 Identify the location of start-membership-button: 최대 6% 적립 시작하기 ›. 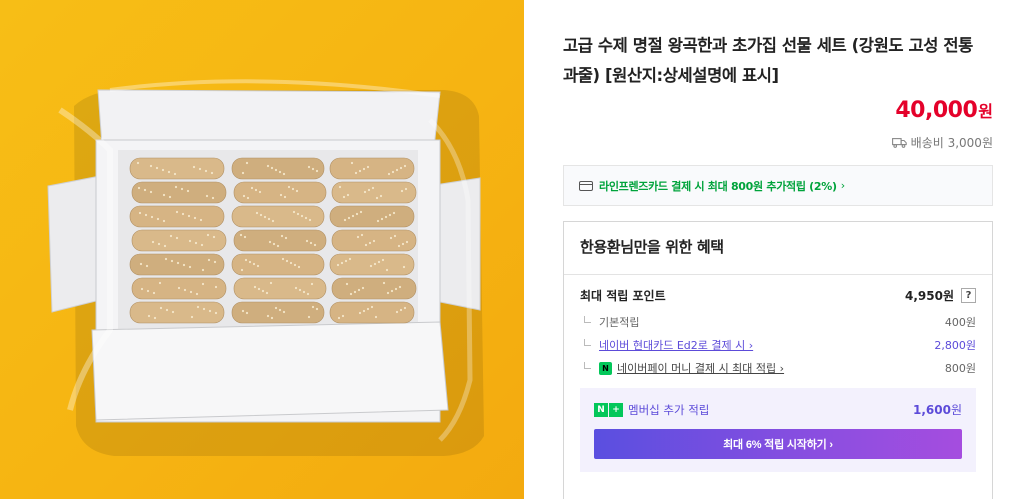
(778, 444).